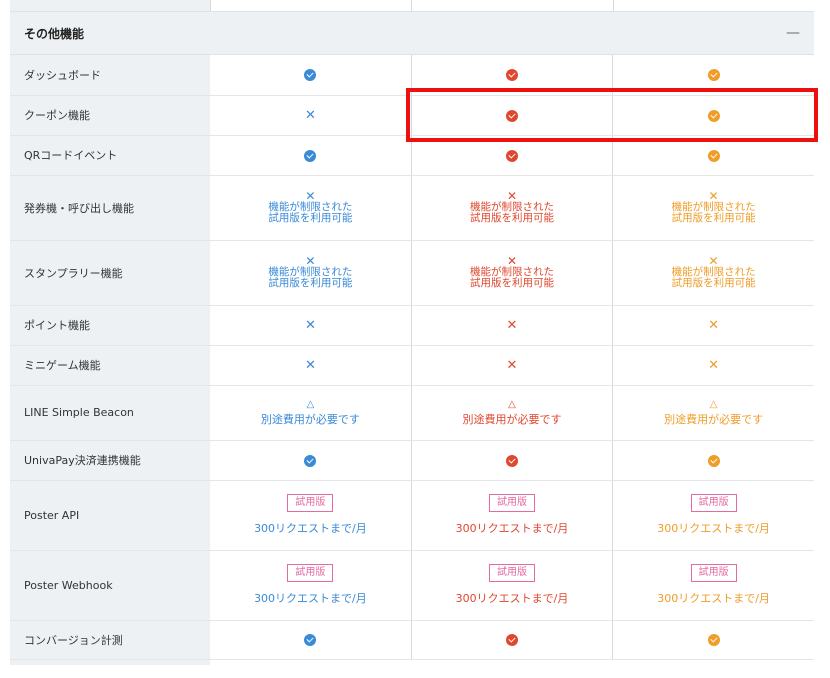 The width and height of the screenshot is (830, 678). Describe the element at coordinates (412, 662) in the screenshot. I see `bottom-strip` at that location.